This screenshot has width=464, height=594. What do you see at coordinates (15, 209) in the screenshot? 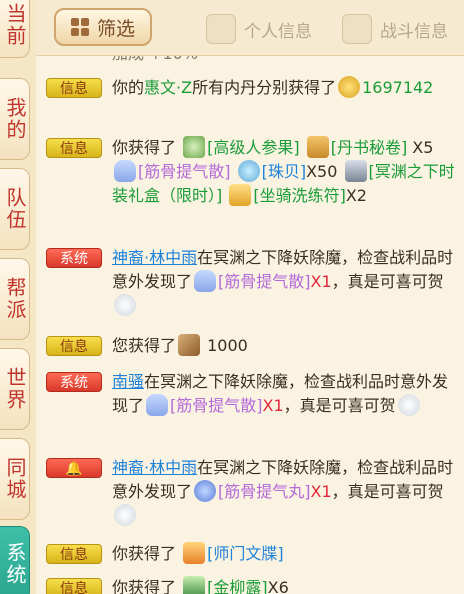
I see `tab-team: 队伍` at bounding box center [15, 209].